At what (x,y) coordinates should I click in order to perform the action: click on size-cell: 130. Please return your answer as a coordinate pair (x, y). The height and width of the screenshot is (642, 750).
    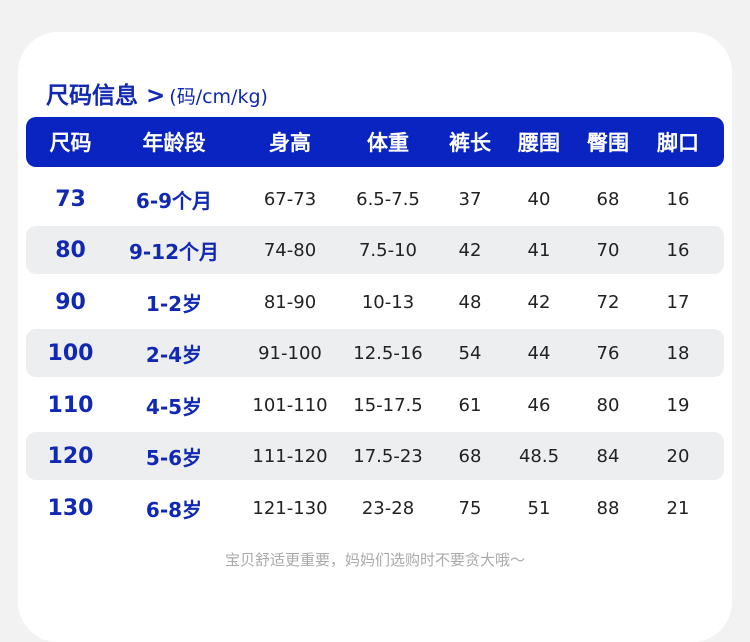
    Looking at the image, I should click on (70, 508).